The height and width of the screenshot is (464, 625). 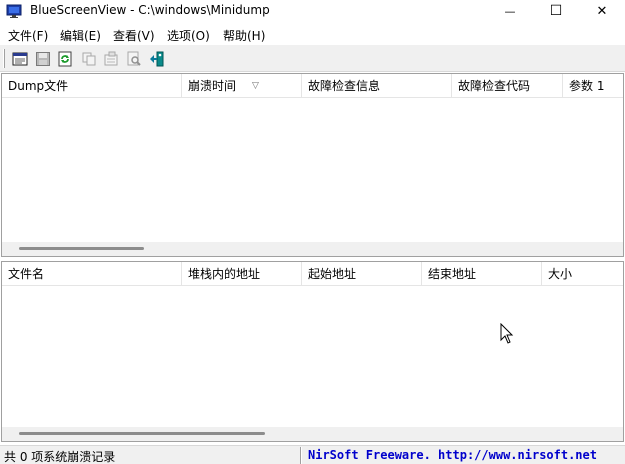 I want to click on col-parameter-1: 参数 1, so click(x=593, y=86).